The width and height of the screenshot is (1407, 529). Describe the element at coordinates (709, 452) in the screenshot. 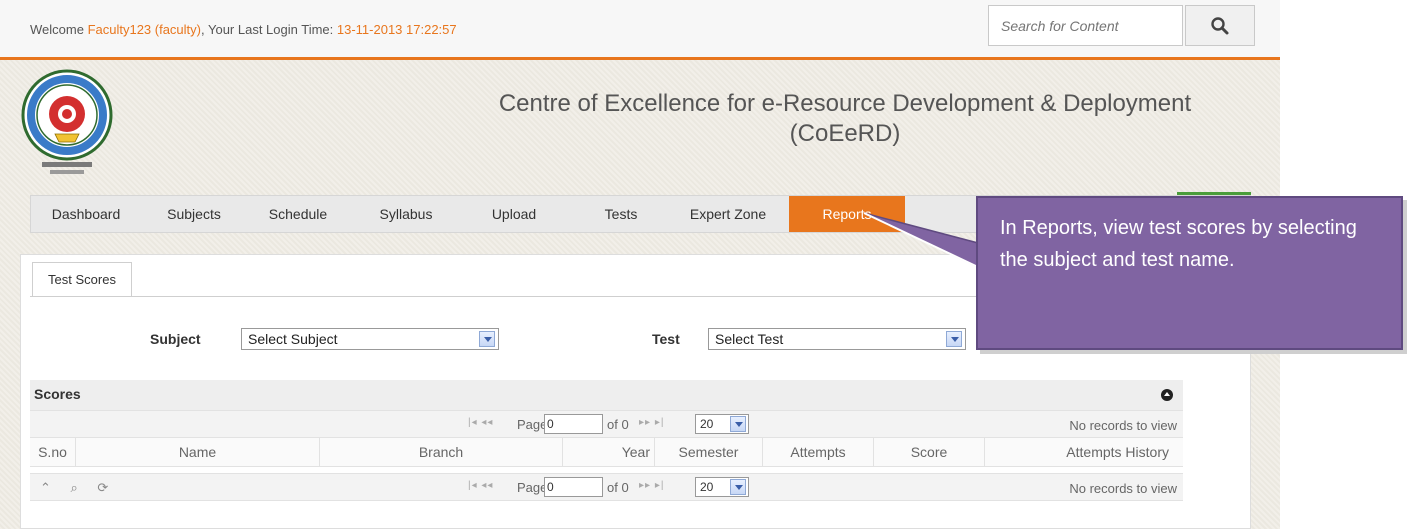

I see `col-semester: Semester` at that location.